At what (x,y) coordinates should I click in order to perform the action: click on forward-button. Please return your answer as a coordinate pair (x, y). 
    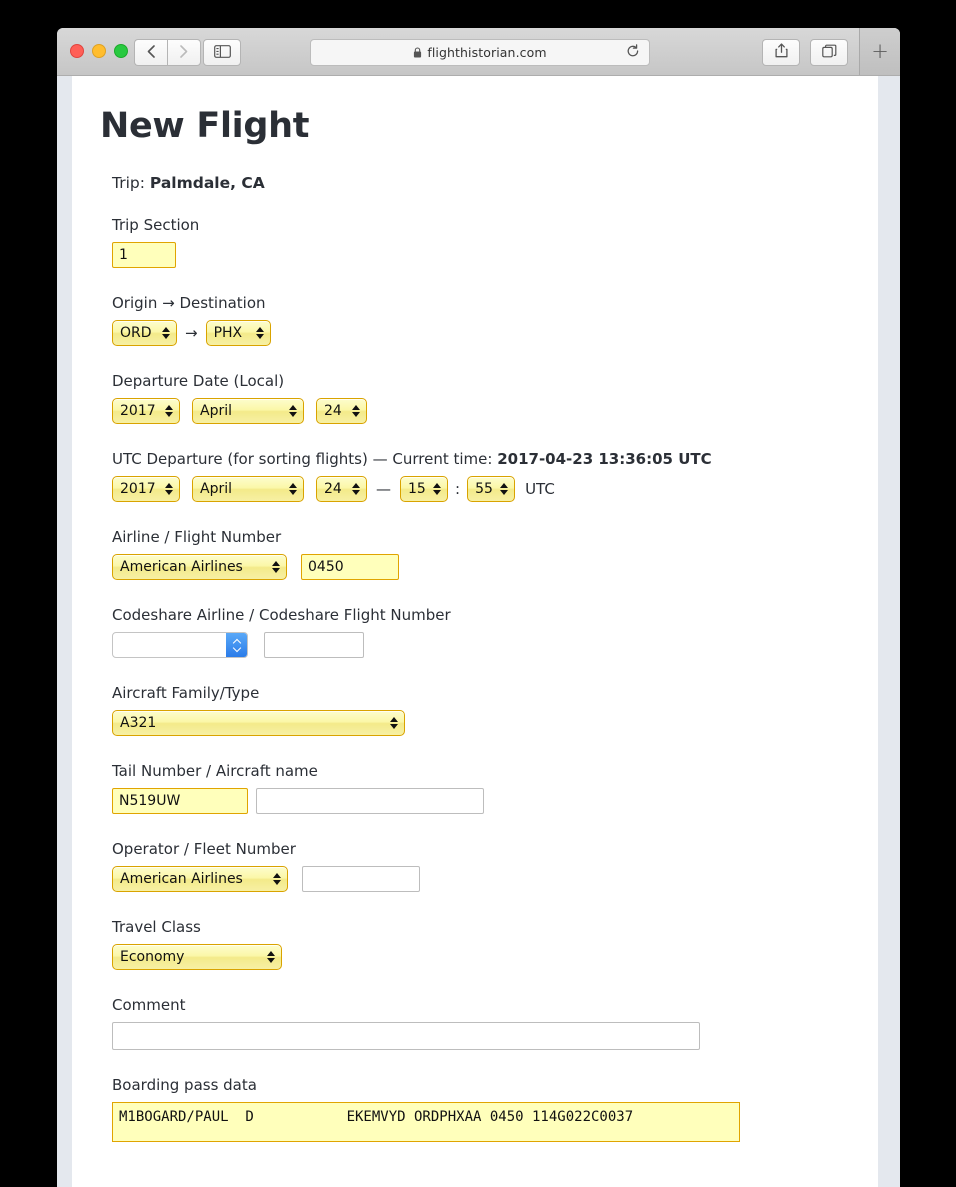
    Looking at the image, I should click on (184, 52).